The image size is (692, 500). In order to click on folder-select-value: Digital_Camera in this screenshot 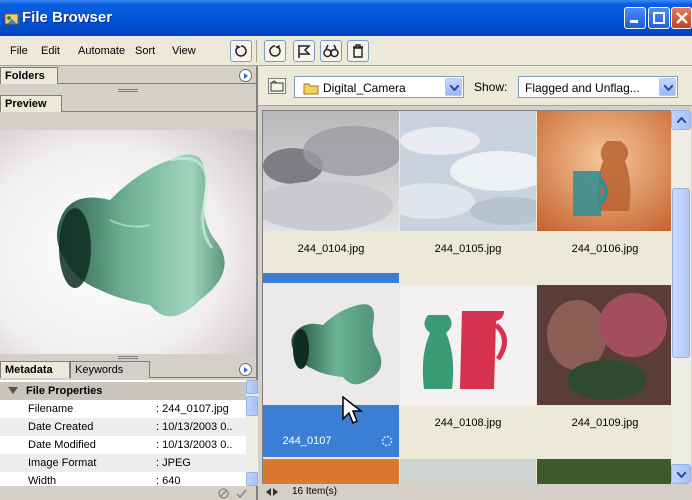, I will do `click(364, 88)`.